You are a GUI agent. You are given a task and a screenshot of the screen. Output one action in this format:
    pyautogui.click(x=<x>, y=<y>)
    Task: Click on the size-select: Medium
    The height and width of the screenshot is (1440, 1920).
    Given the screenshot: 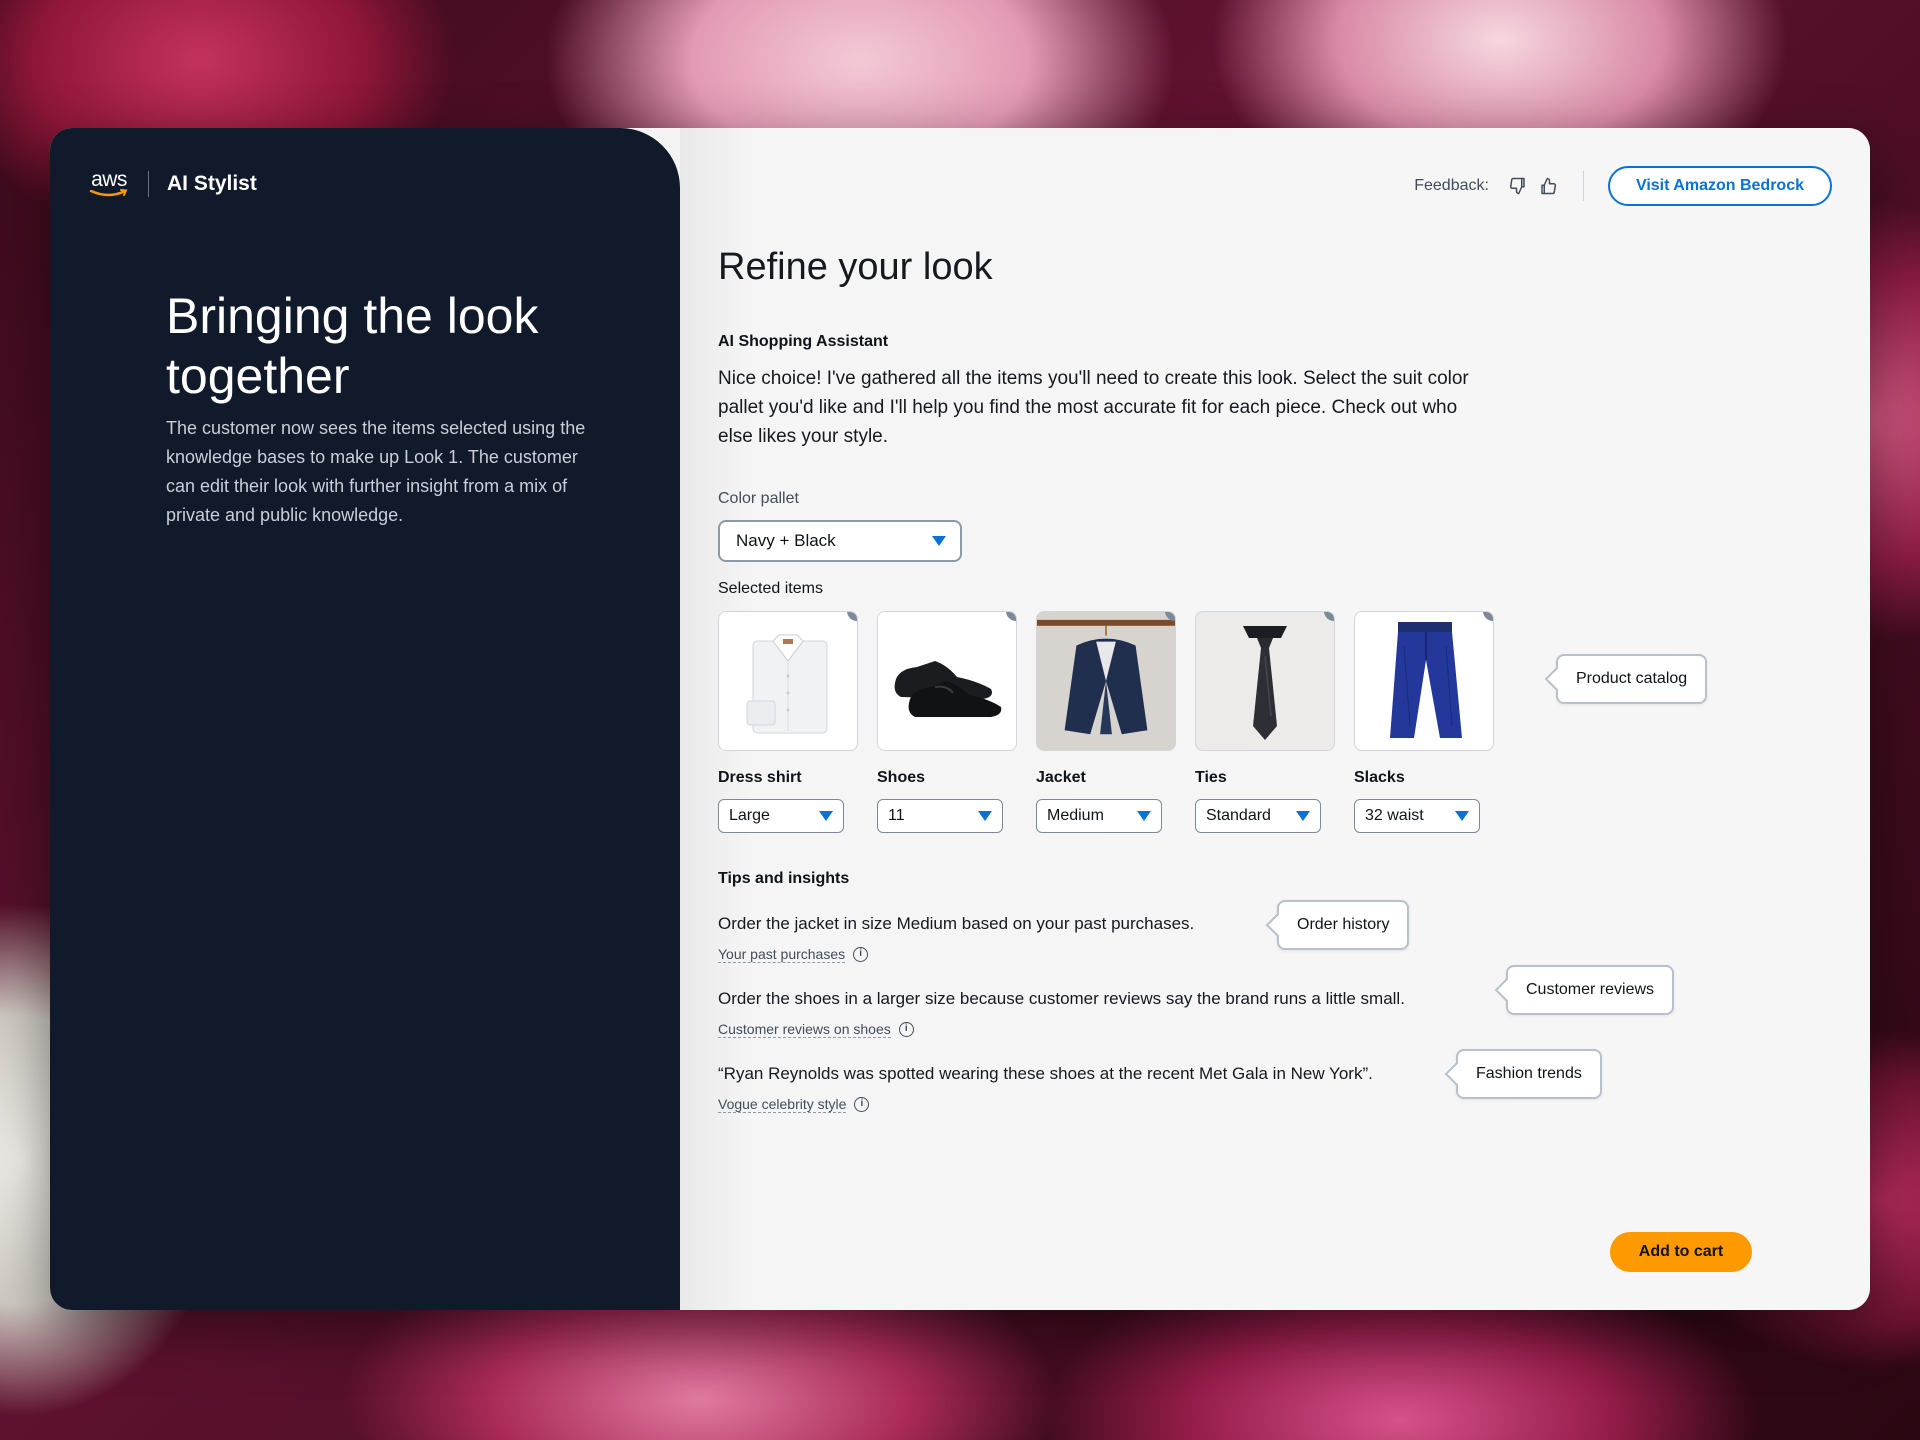 What is the action you would take?
    pyautogui.click(x=1099, y=816)
    